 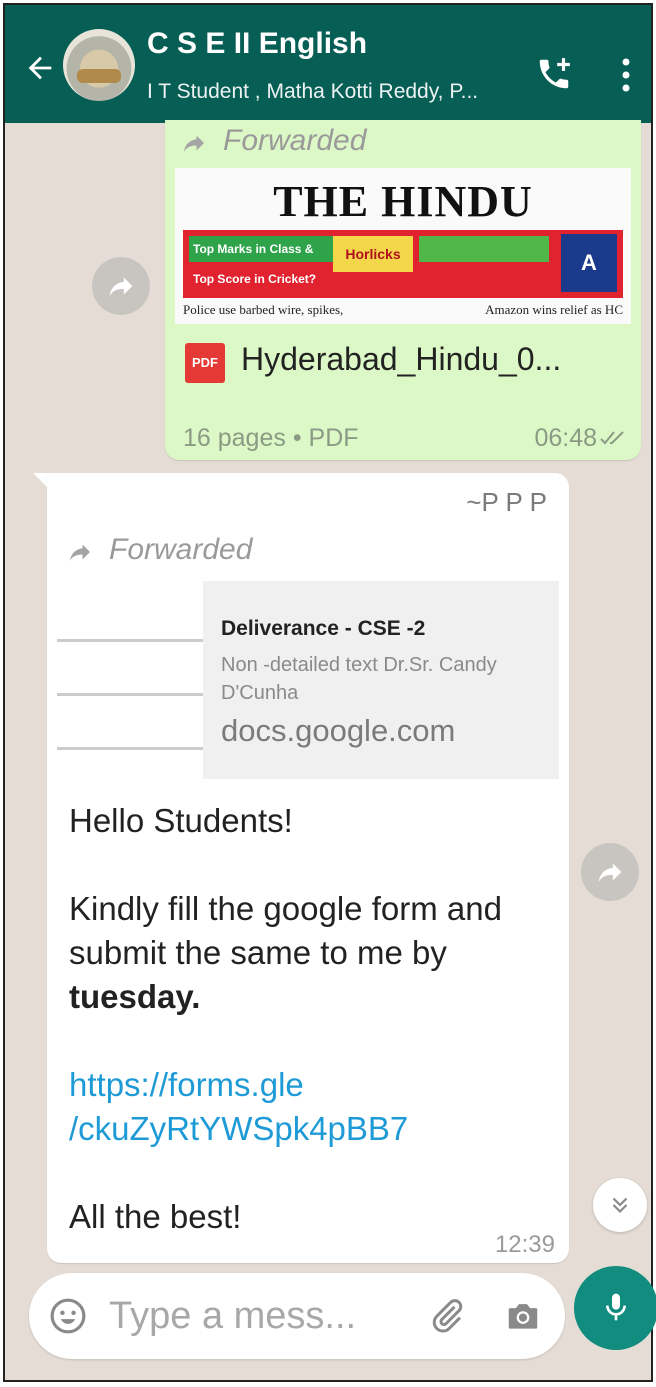 I want to click on link-preview-thumbnail, so click(x=130, y=680).